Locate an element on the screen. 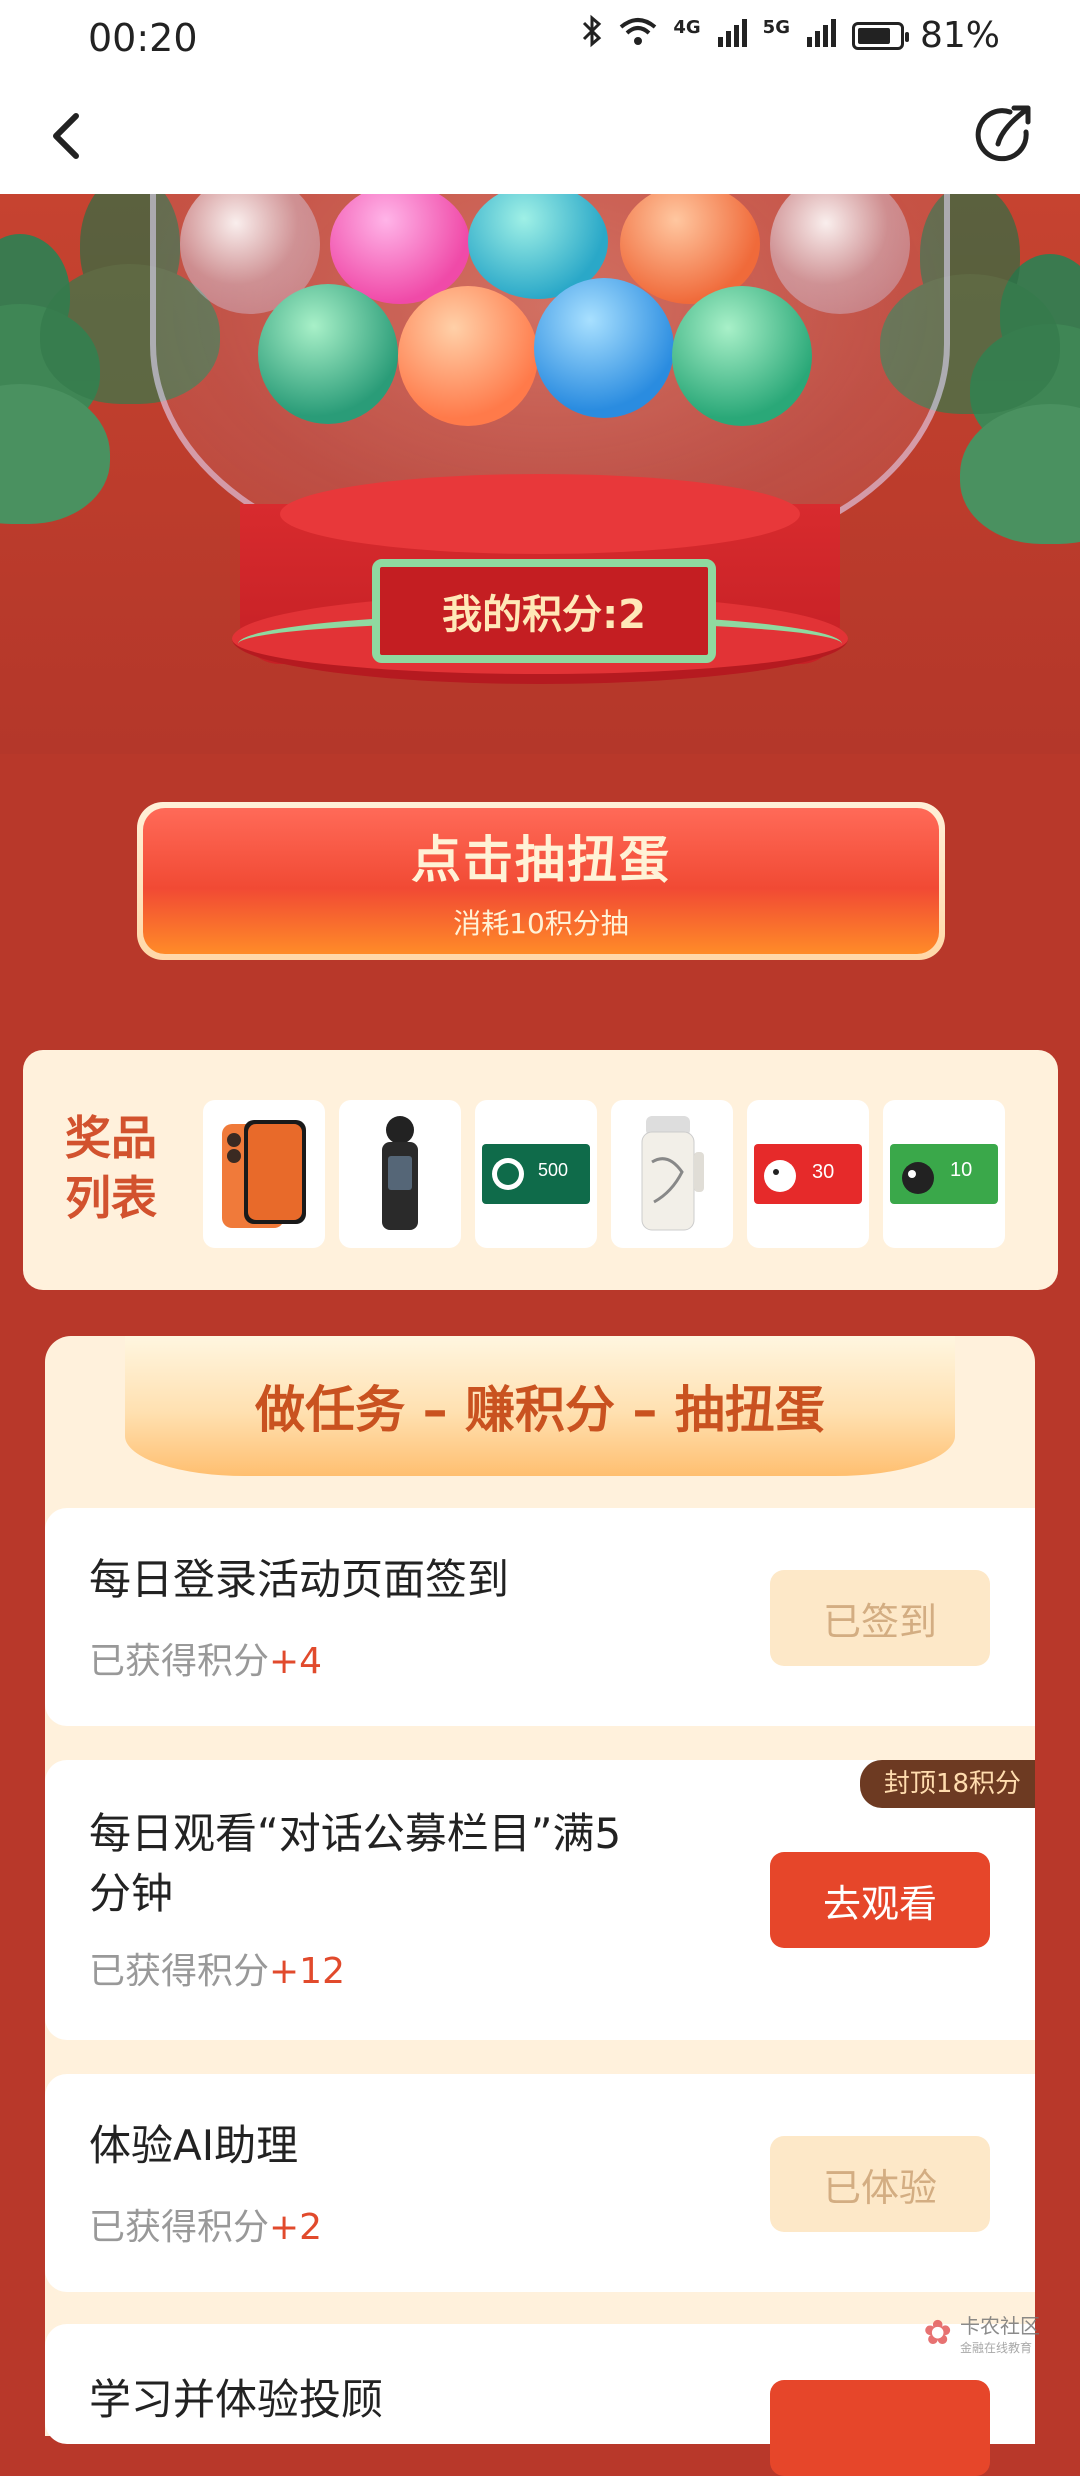 The height and width of the screenshot is (2476, 1080). prize-item-thermos is located at coordinates (672, 1174).